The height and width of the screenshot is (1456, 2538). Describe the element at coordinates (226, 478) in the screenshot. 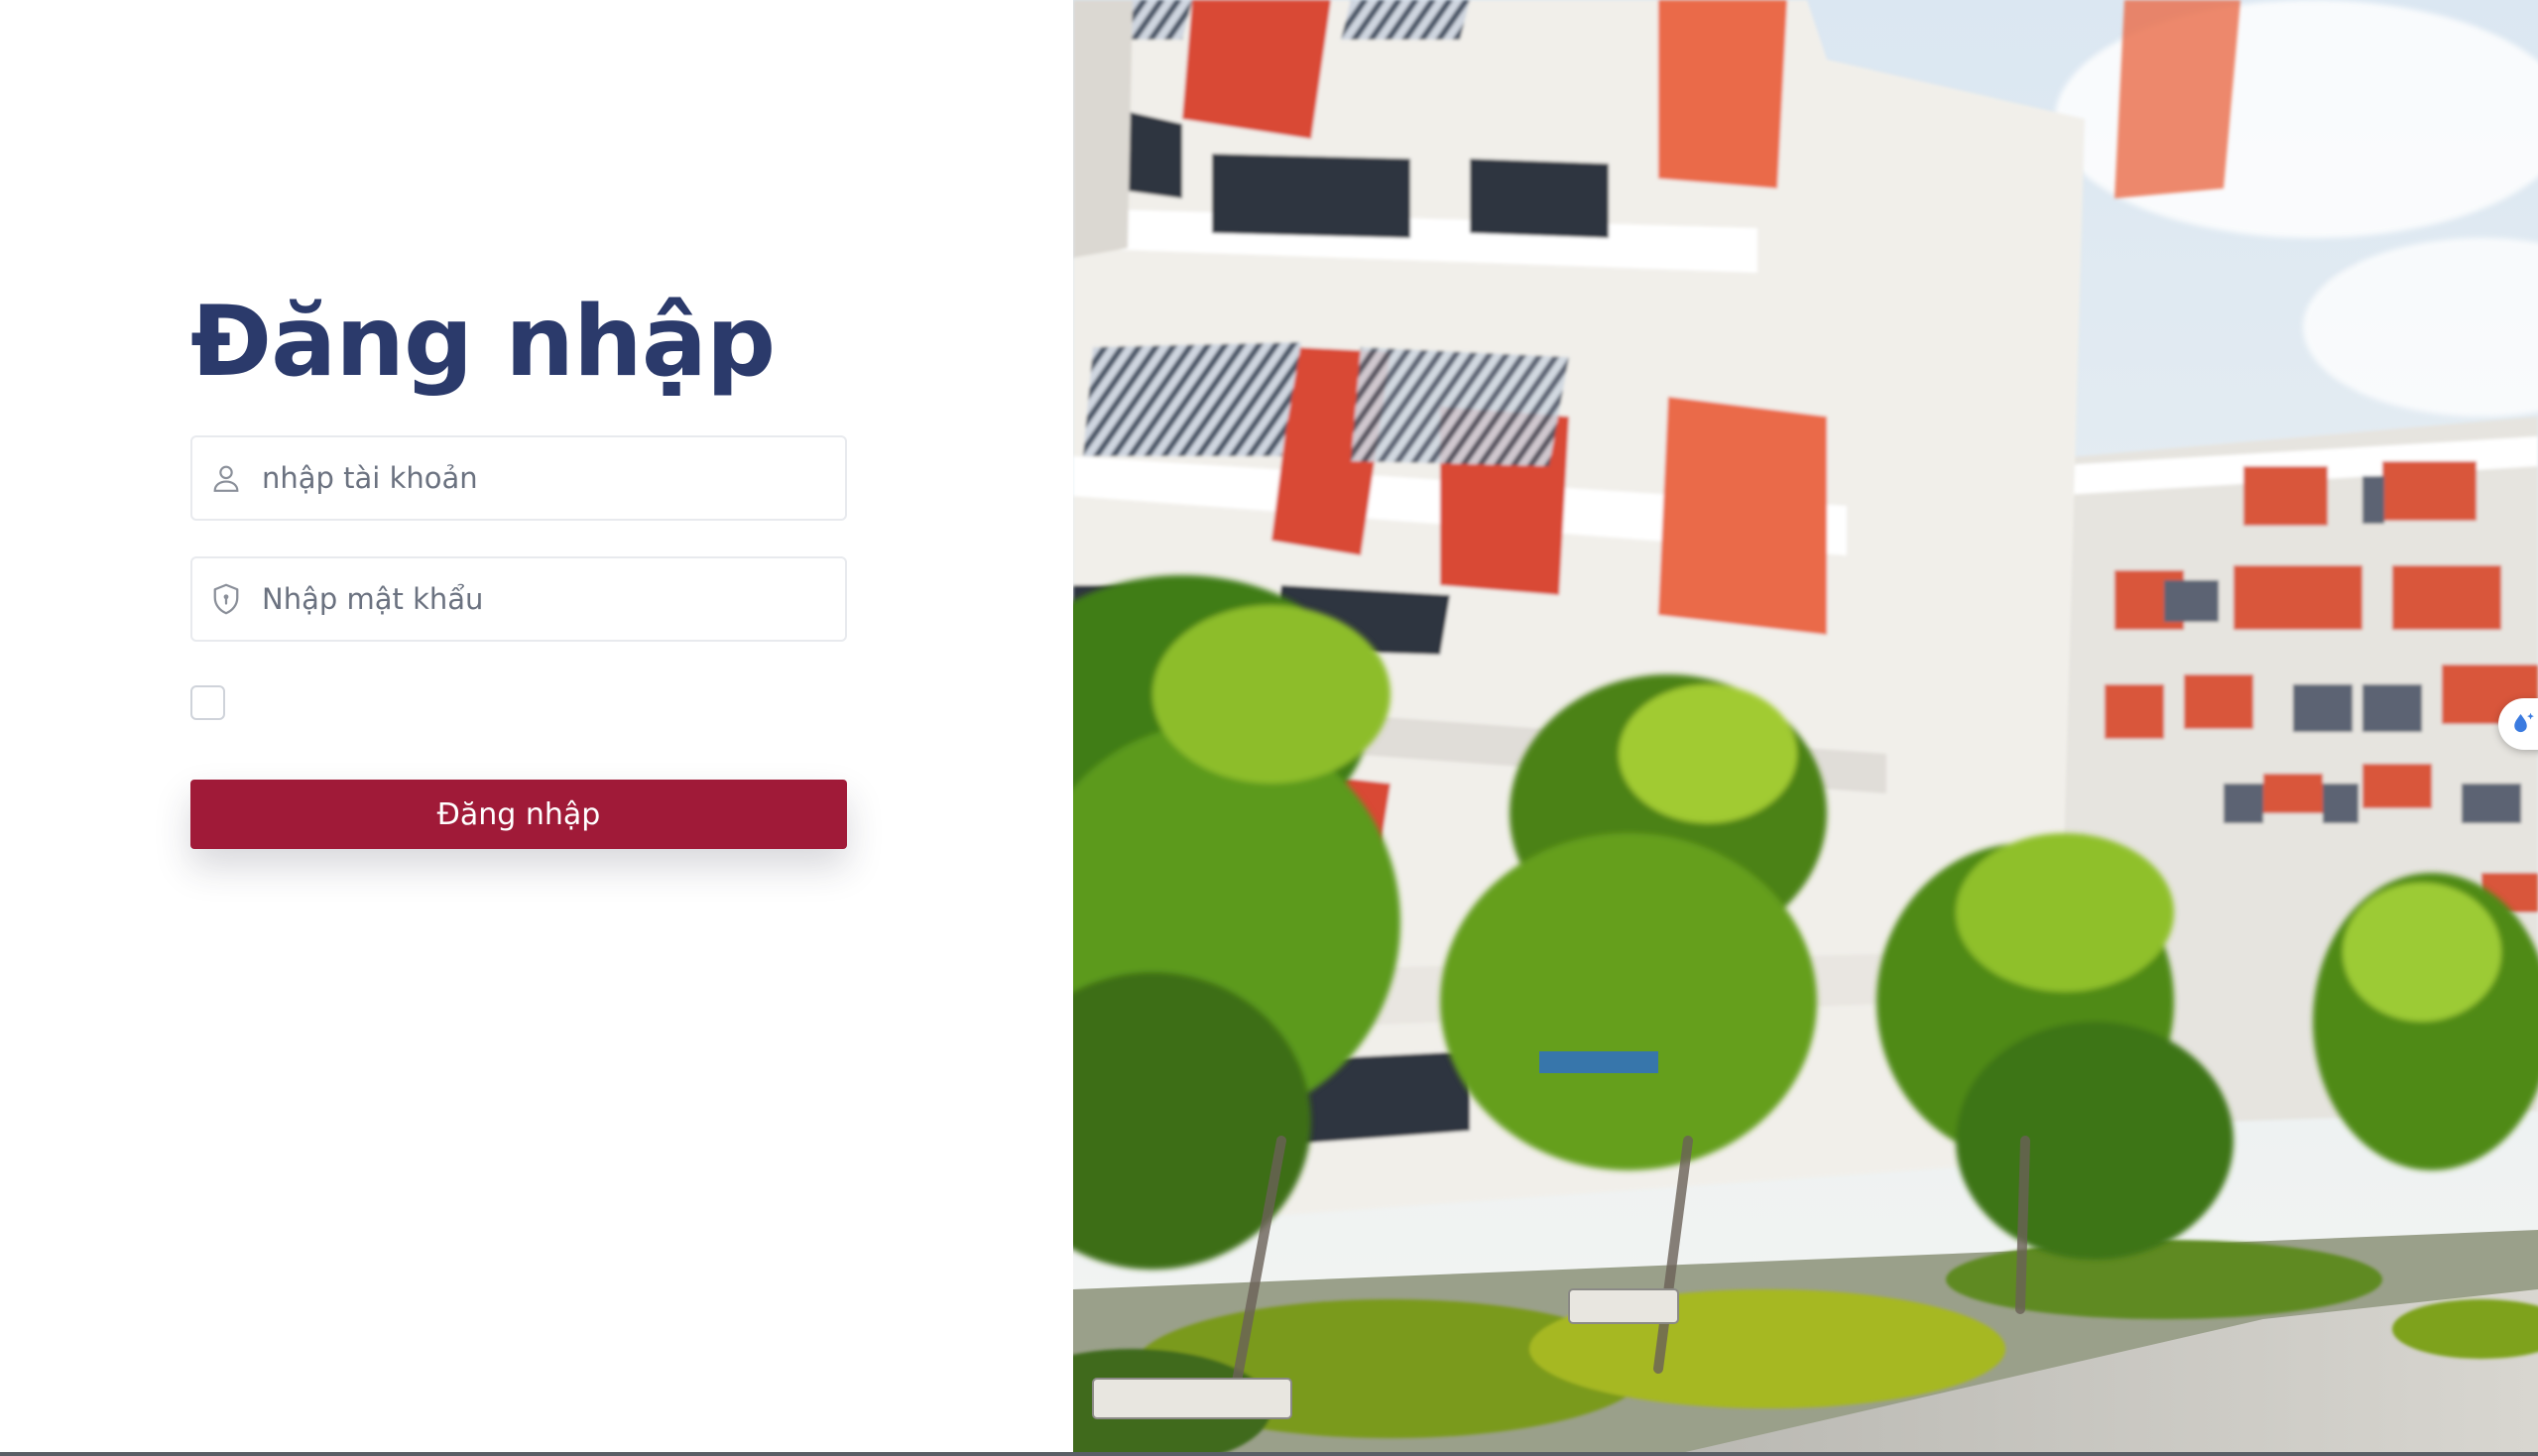

I see `user-icon` at that location.